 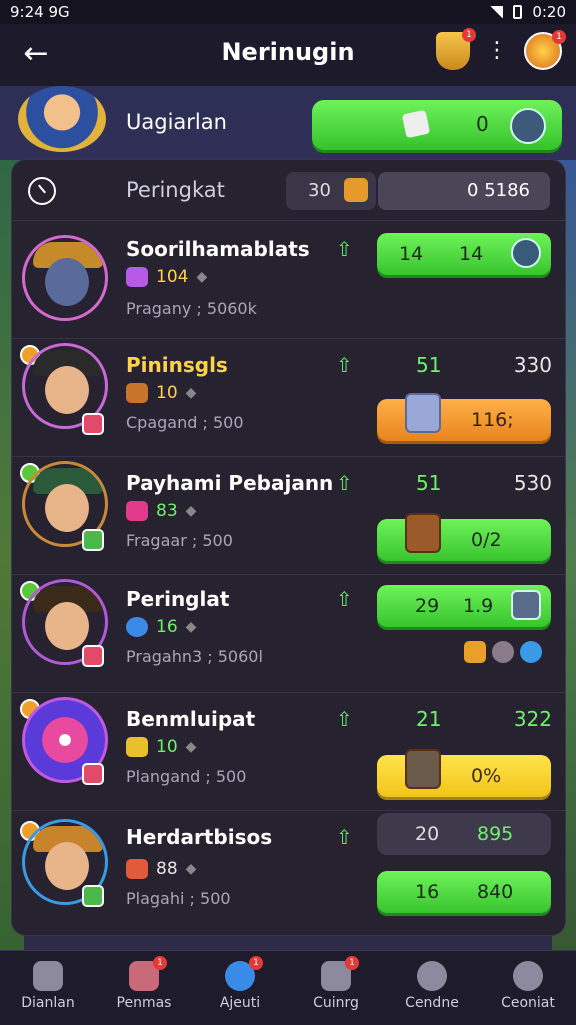 What do you see at coordinates (532, 365) in the screenshot?
I see `stat-b: 330` at bounding box center [532, 365].